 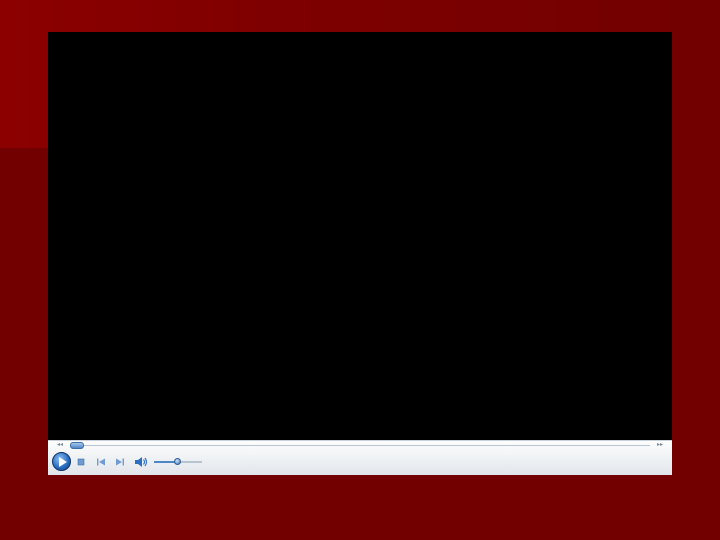 I want to click on seek-forward-icon: ▸▸, so click(x=660, y=445).